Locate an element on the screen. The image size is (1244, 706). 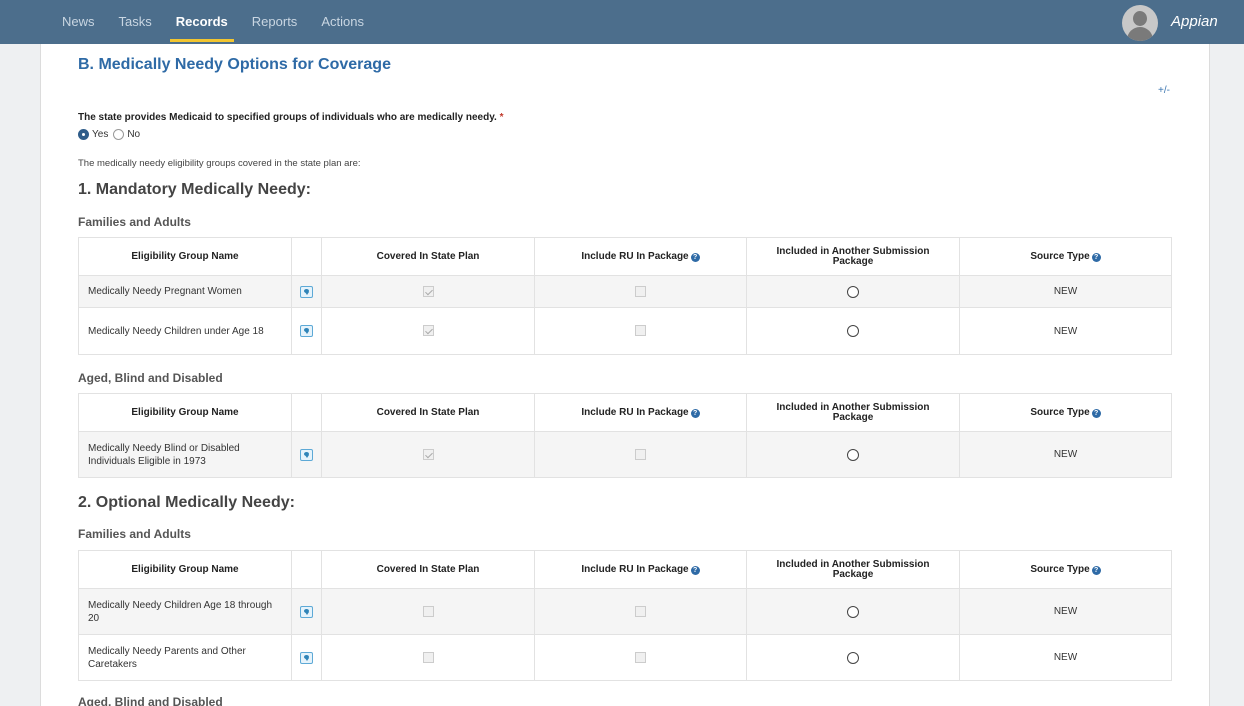
expand-collapse-toggle: +/- is located at coordinates (1164, 90).